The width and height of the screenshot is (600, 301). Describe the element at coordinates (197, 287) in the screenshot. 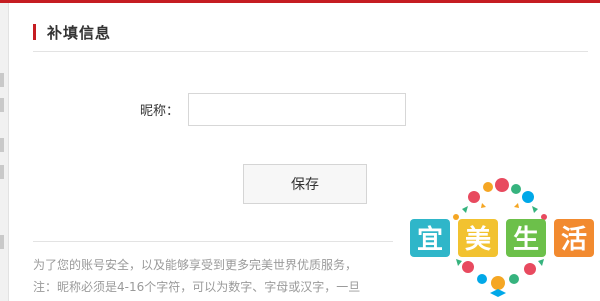

I see `nickname-rule-note: 注：昵称必须是4-16个字符，可以为数字、字母或汉字，一旦` at that location.